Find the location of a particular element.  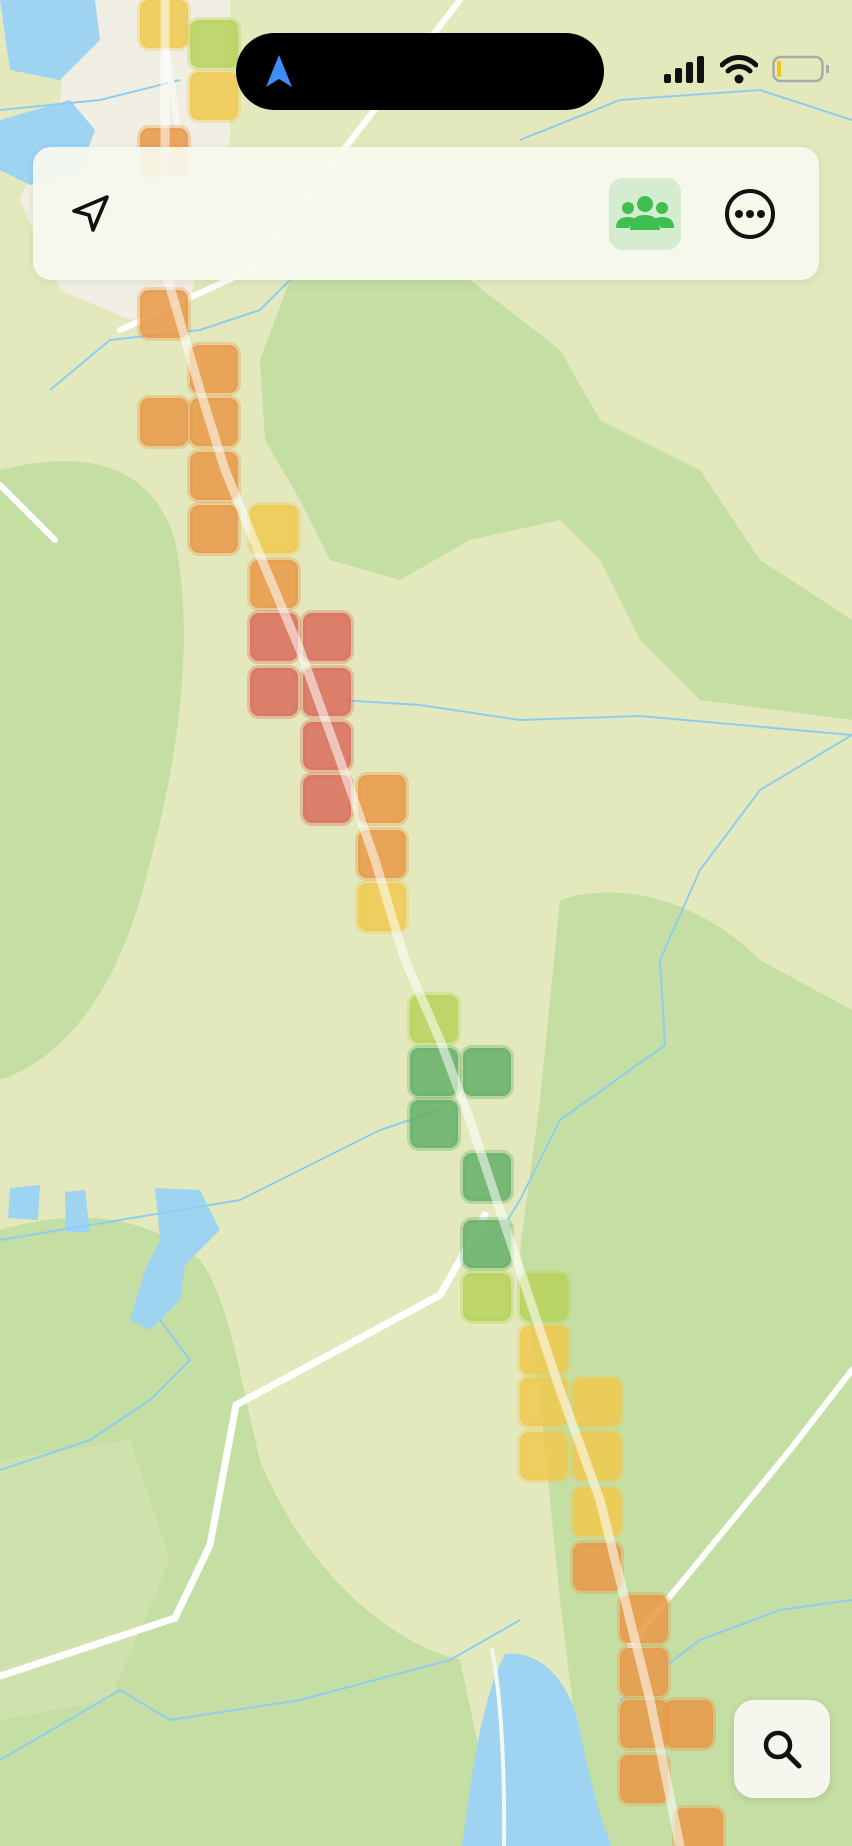

search-button is located at coordinates (782, 1749).